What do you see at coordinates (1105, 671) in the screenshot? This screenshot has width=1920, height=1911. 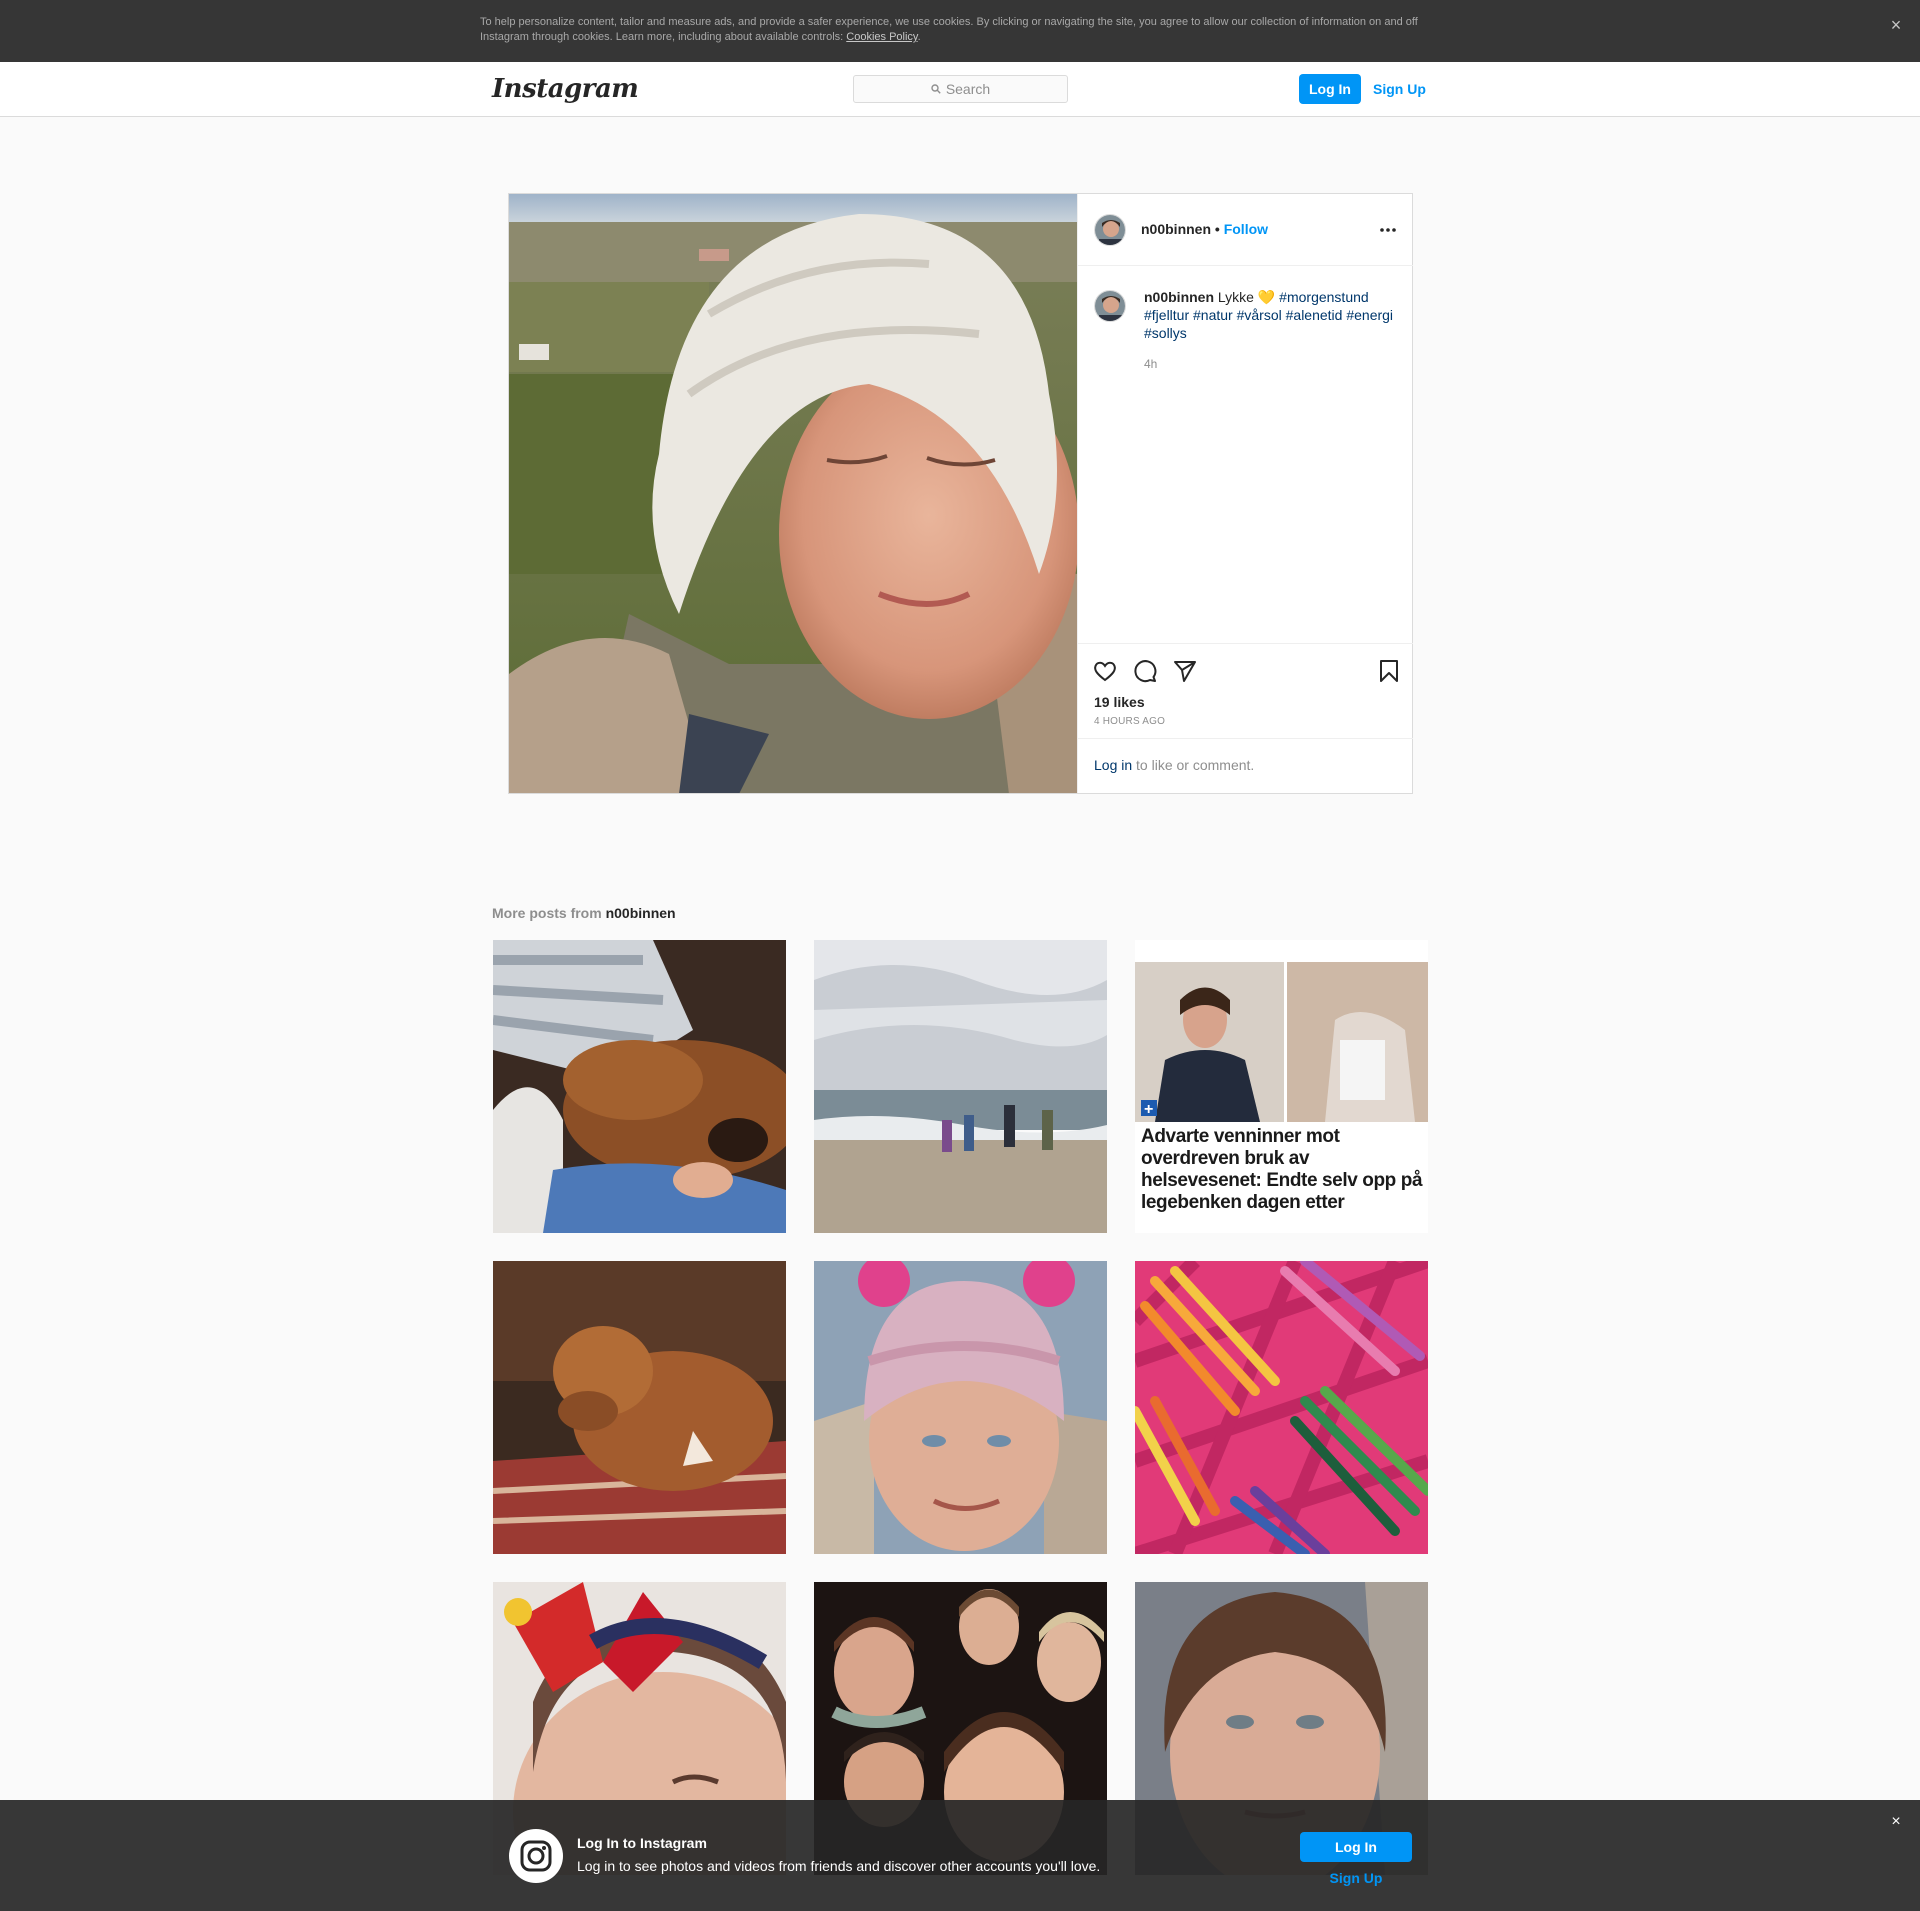 I see `heart-icon` at bounding box center [1105, 671].